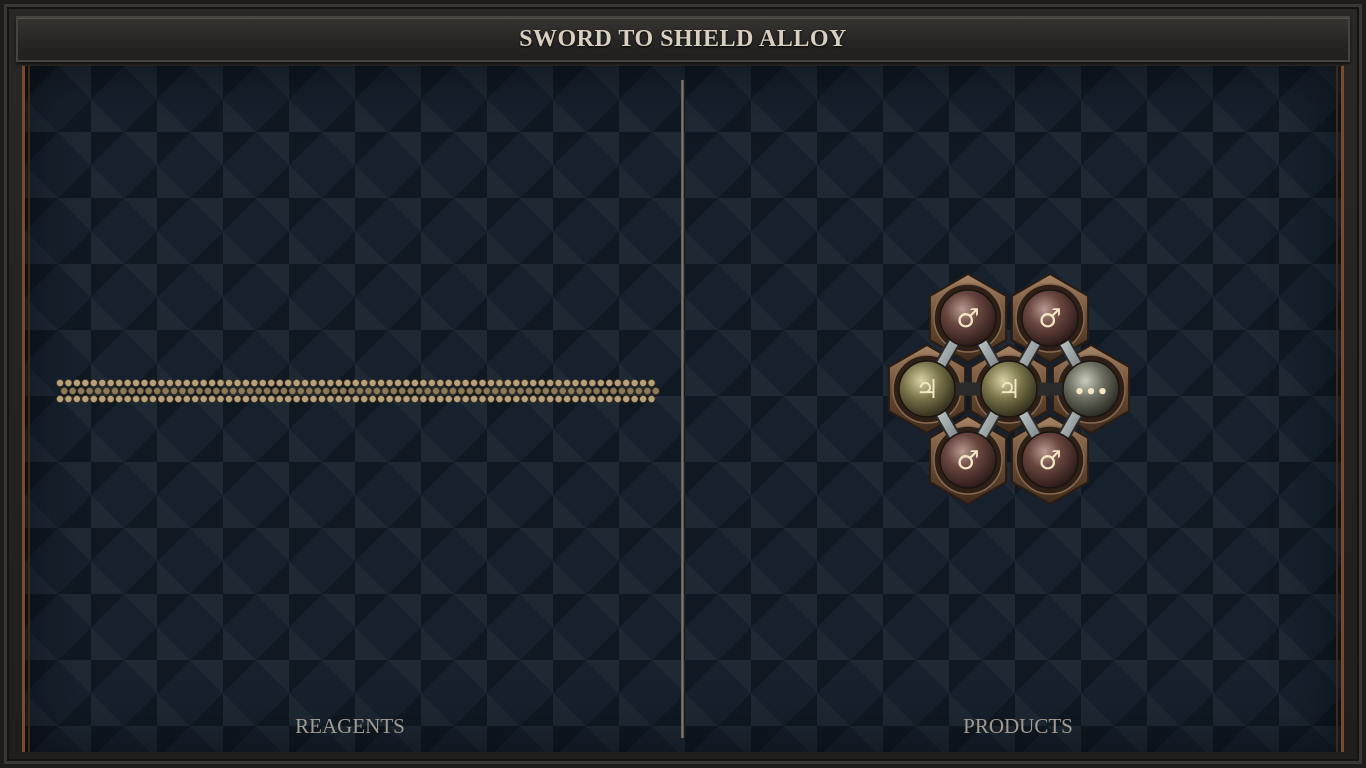 Image resolution: width=1366 pixels, height=768 pixels. What do you see at coordinates (682, 409) in the screenshot?
I see `panel-divider` at bounding box center [682, 409].